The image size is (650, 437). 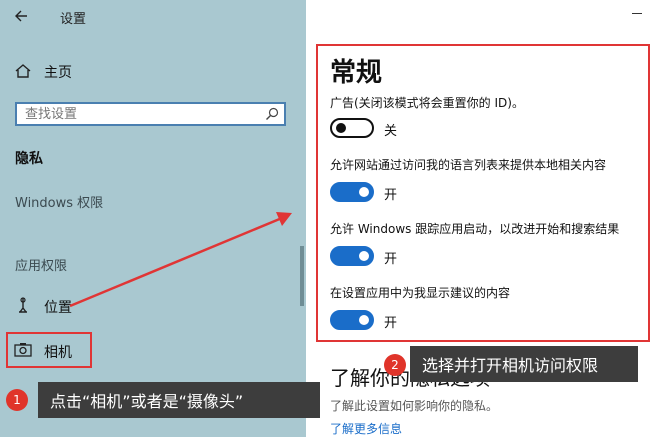 I want to click on search-input, so click(x=141, y=114).